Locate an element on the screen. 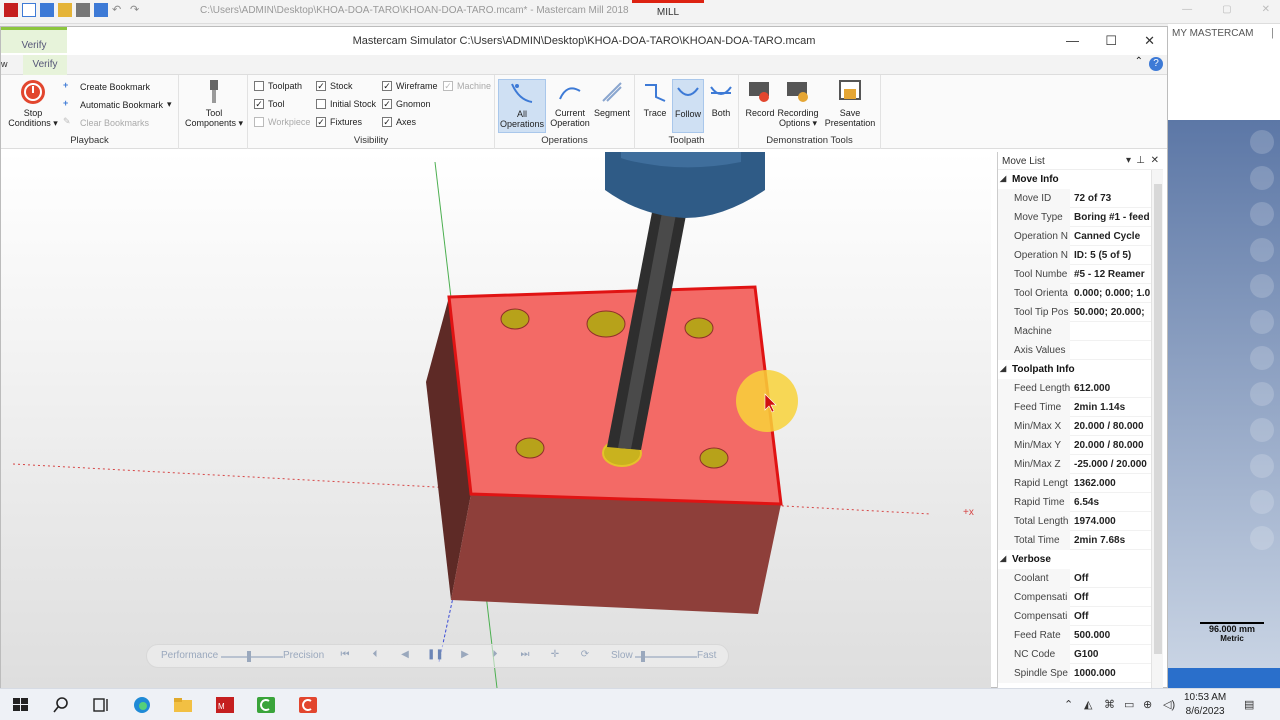 Image resolution: width=1280 pixels, height=720 pixels. move-list-row: Rapid Lengt 1362.000 is located at coordinates (1075, 483).